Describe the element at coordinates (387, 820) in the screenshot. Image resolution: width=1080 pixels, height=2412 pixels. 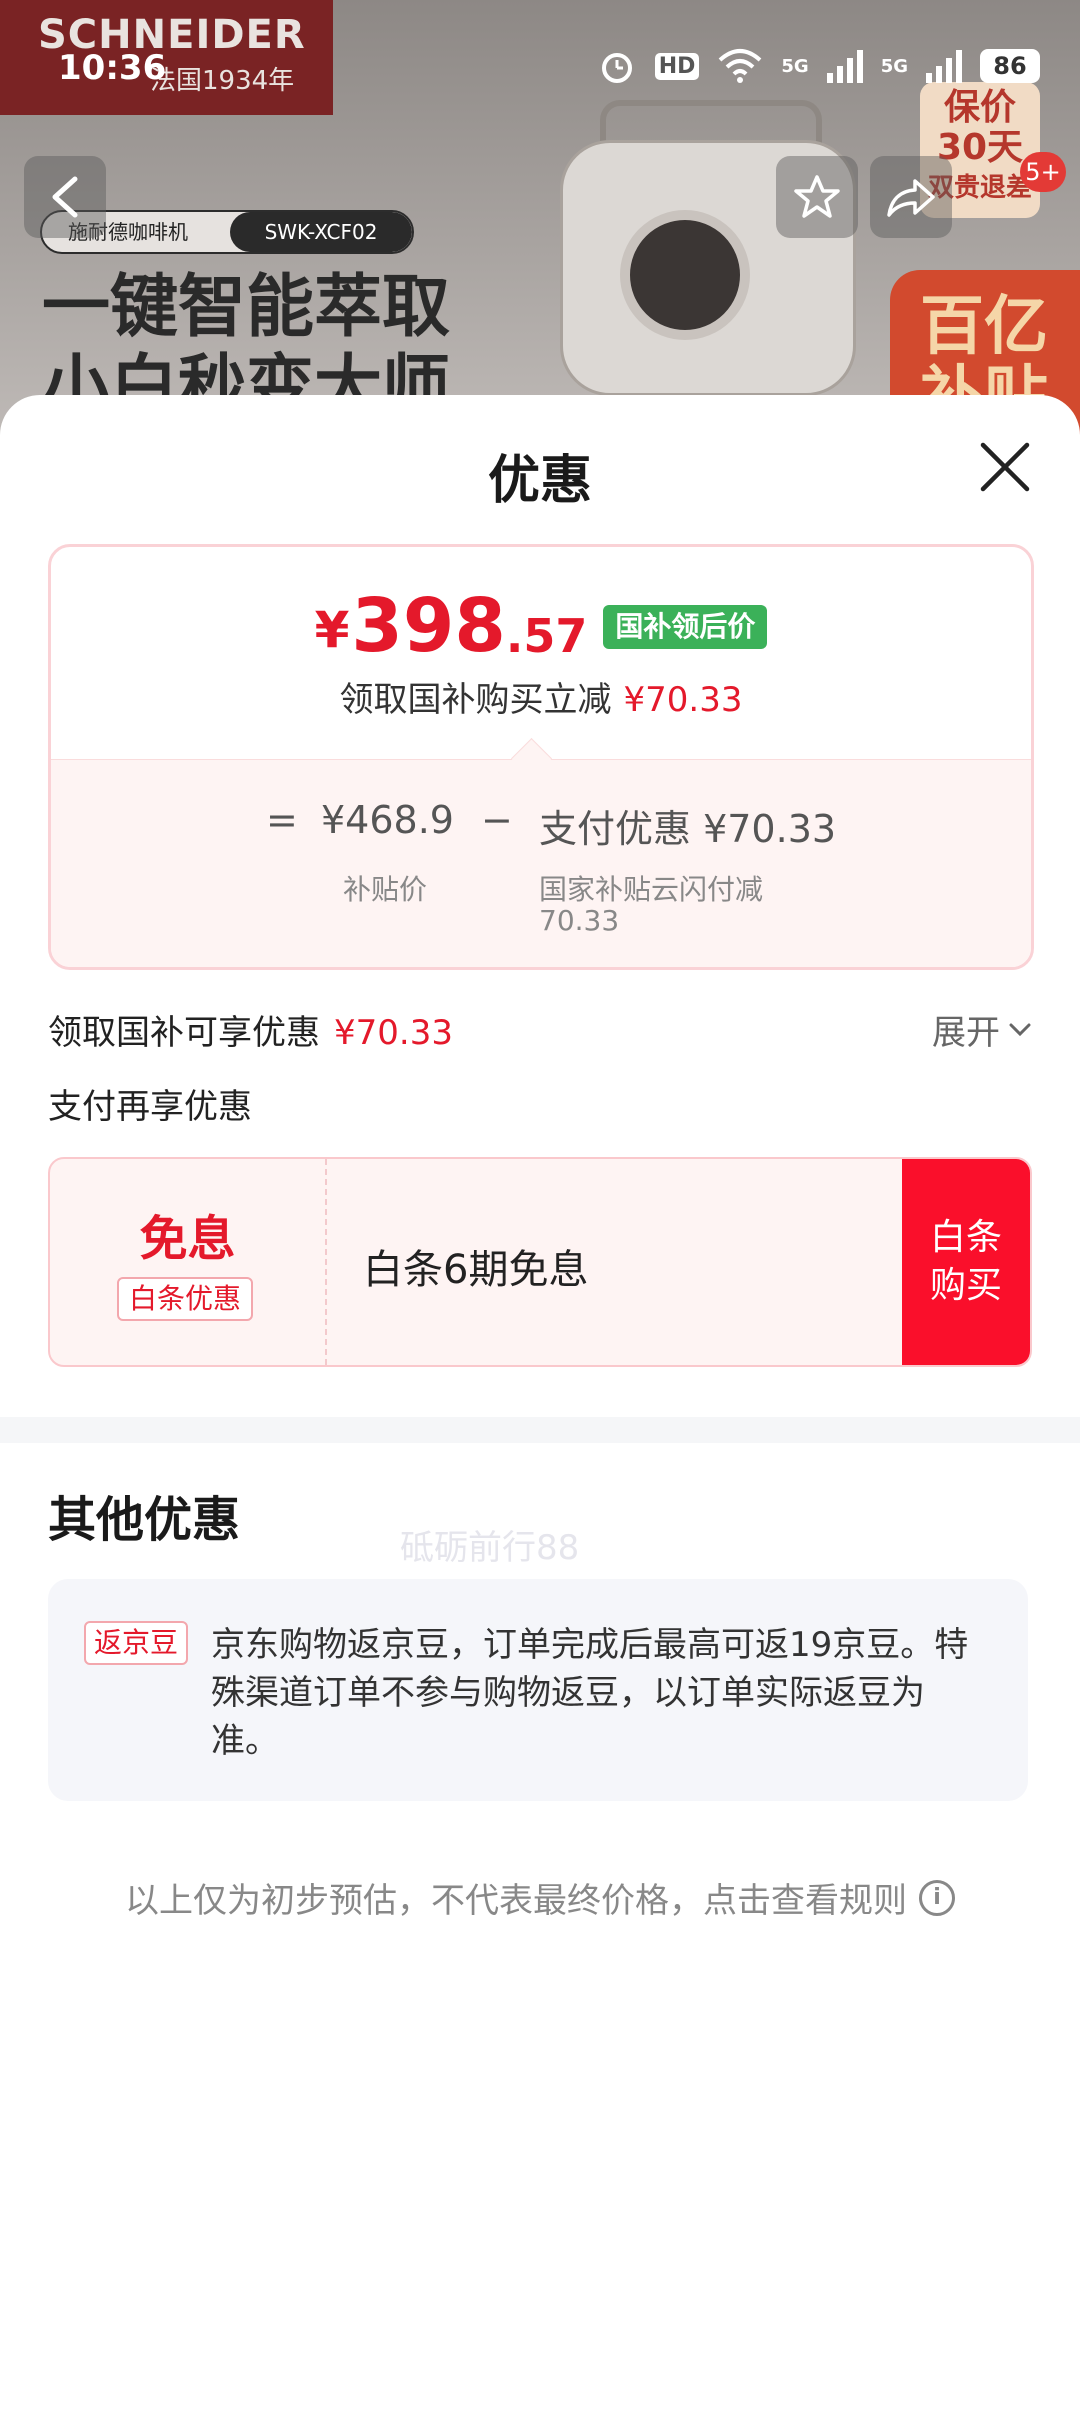
I see `base-price: ¥468.9` at that location.